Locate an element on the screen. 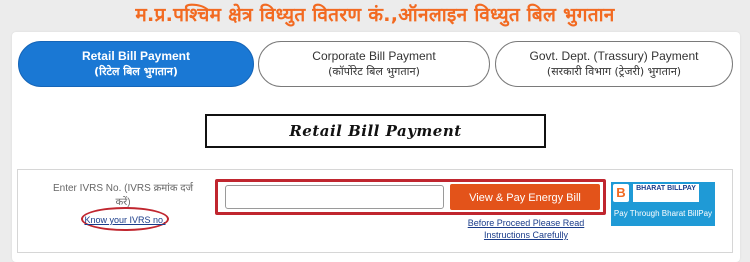 Image resolution: width=750 pixels, height=262 pixels. bbps-brand: BHARAT BILLPAY is located at coordinates (666, 193).